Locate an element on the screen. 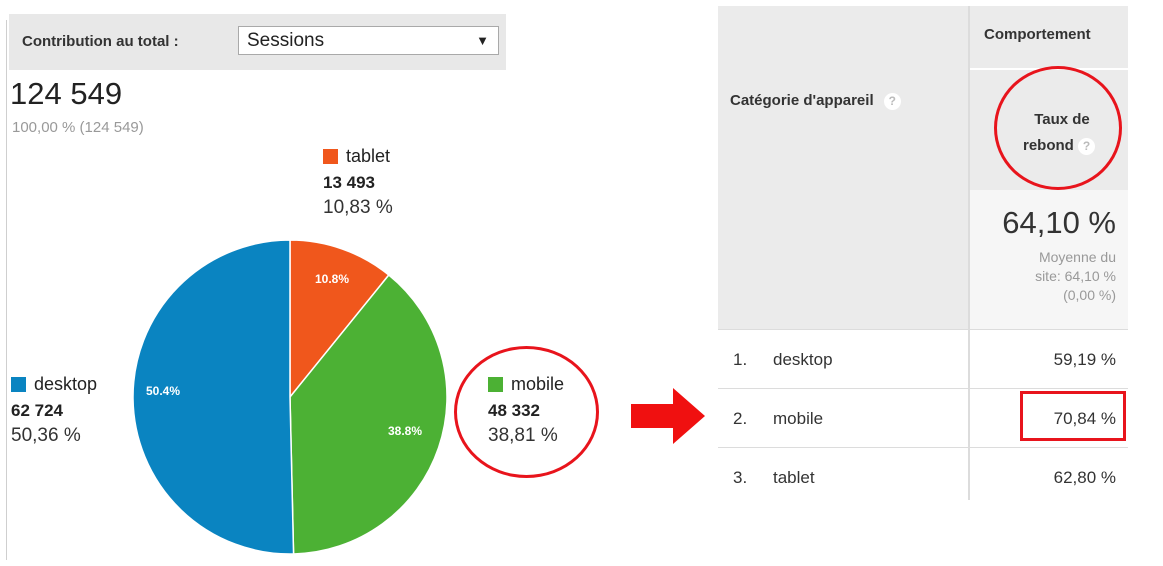 The height and width of the screenshot is (566, 1163). desktop-swatch is located at coordinates (18, 384).